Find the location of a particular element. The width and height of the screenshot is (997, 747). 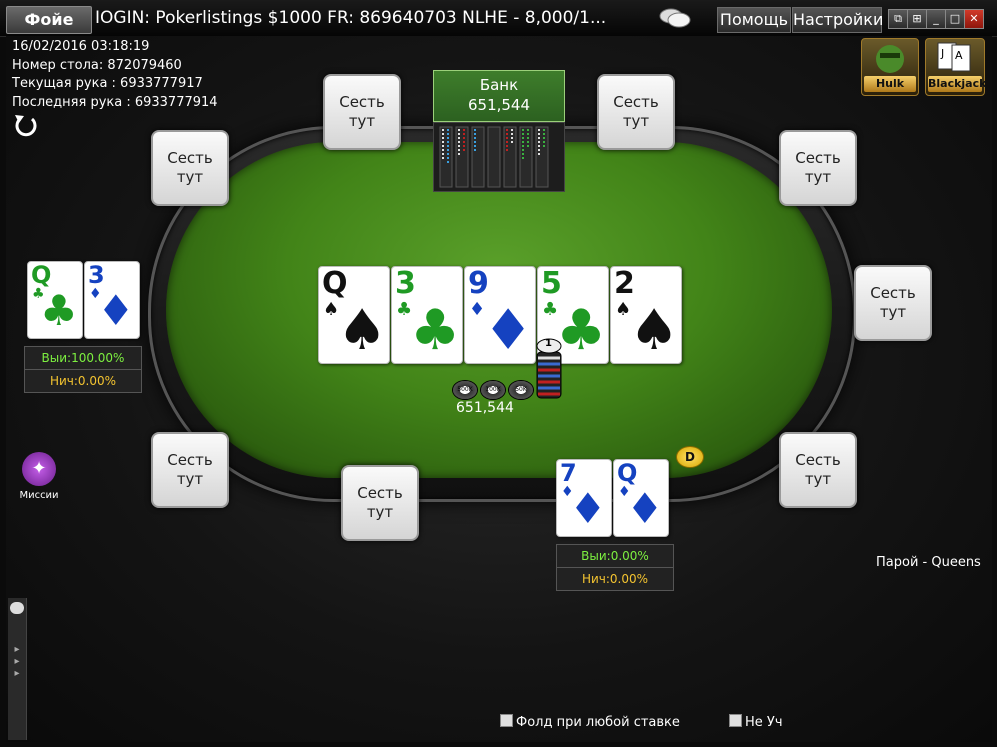

seat-right: Сесть тут is located at coordinates (893, 303).